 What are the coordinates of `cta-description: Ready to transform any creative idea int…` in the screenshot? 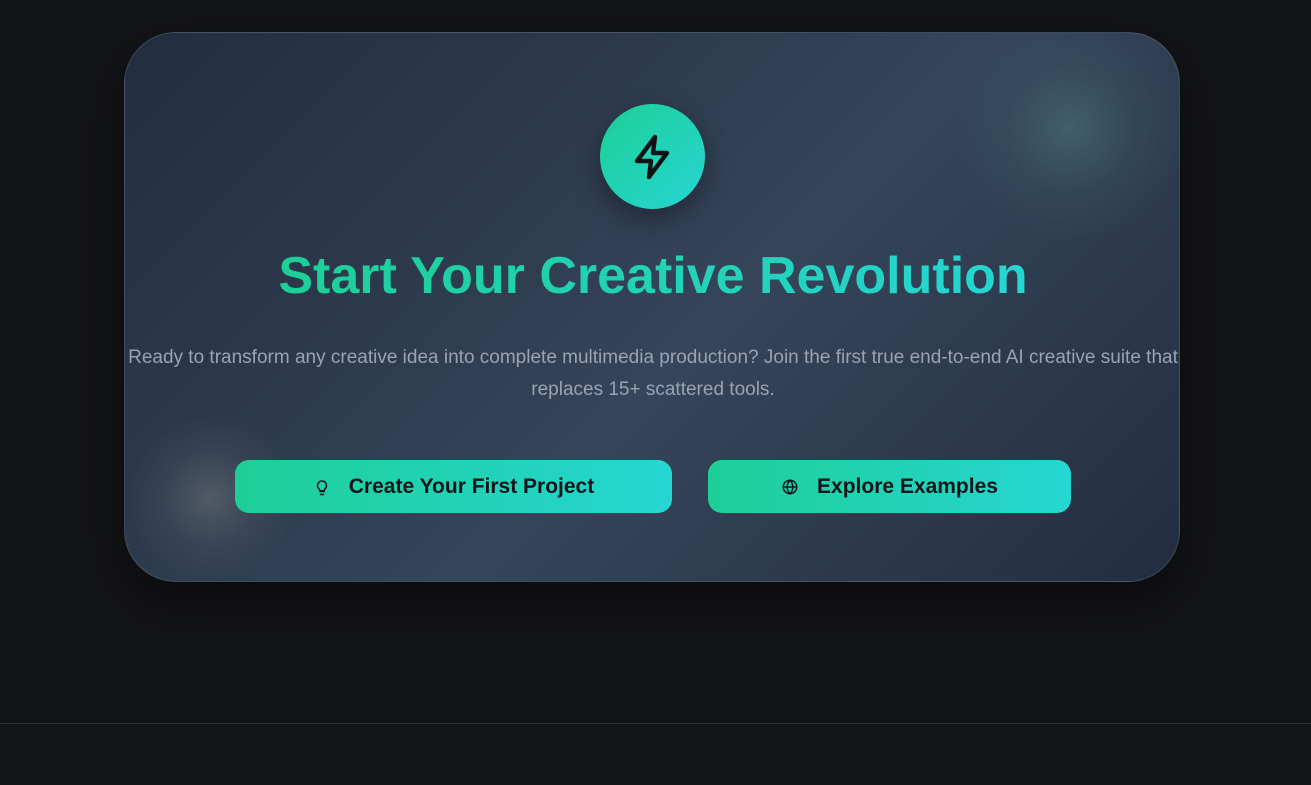 It's located at (653, 373).